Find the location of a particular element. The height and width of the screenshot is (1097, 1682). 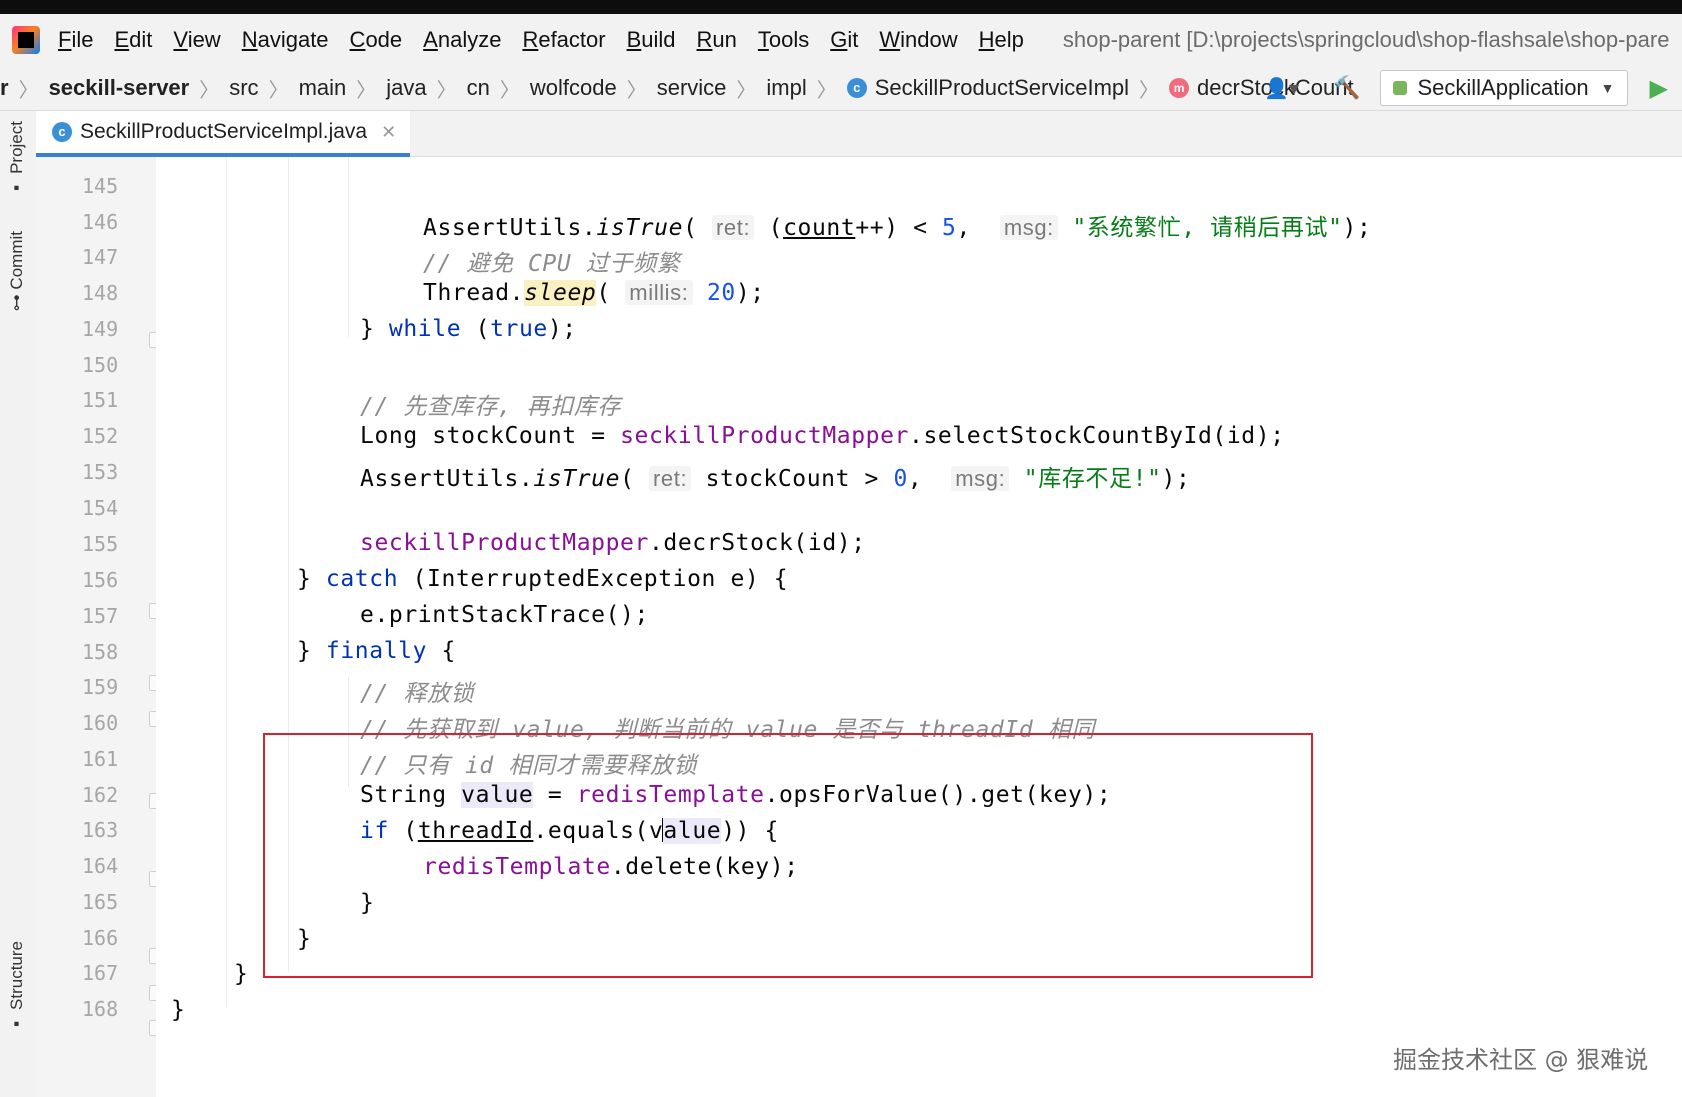

code-line-147: // 避免 CPU 过于频繁 is located at coordinates (552, 264).